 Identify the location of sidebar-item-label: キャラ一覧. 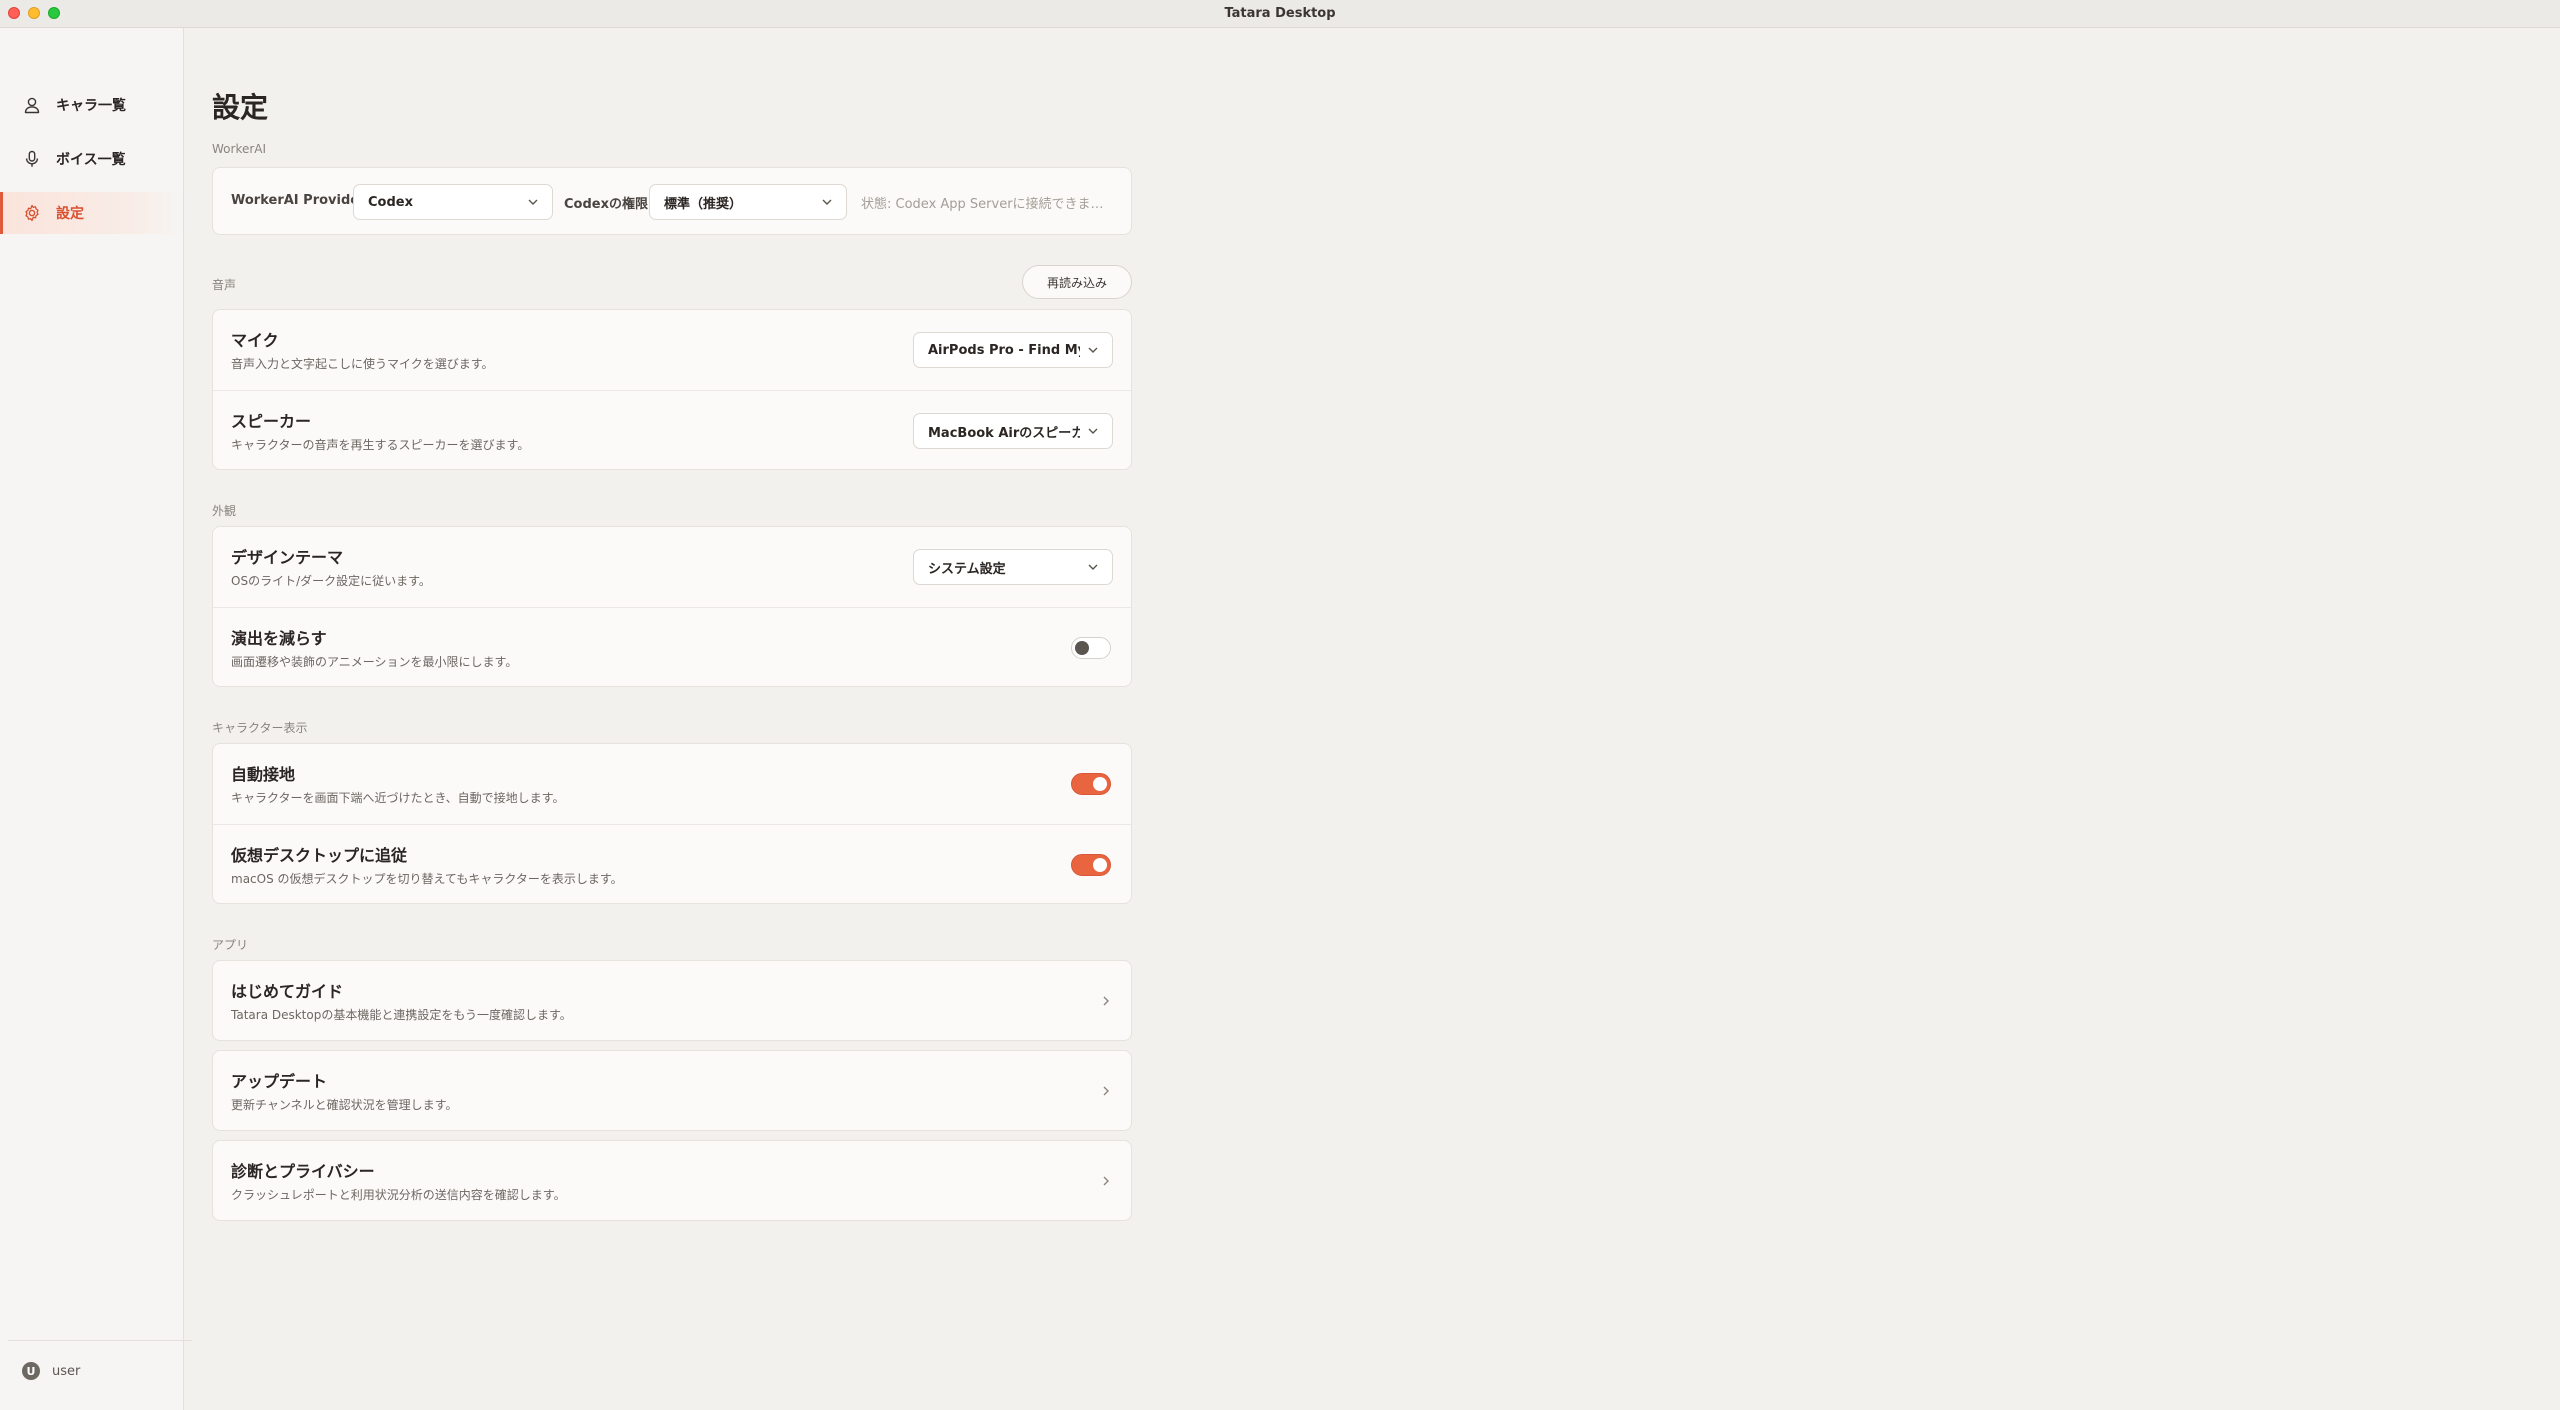
(91, 106).